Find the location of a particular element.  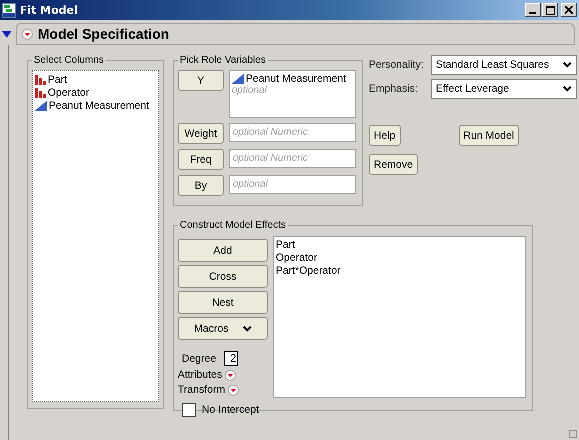

remove-button: Remove is located at coordinates (393, 164).